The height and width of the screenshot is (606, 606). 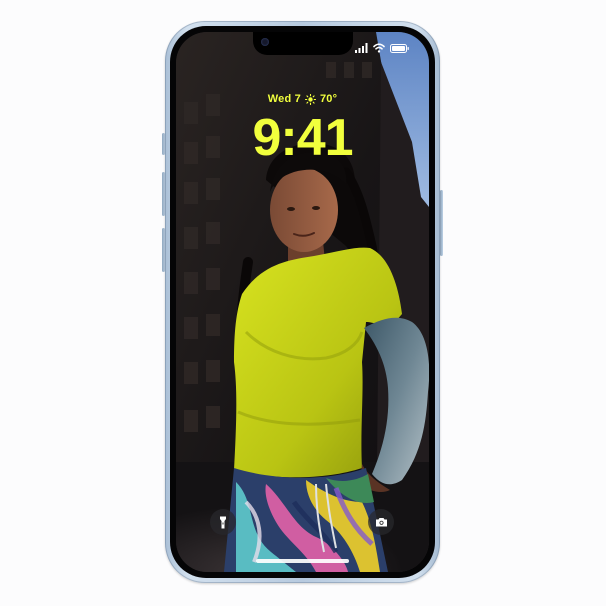 I want to click on sun-icon, so click(x=310, y=99).